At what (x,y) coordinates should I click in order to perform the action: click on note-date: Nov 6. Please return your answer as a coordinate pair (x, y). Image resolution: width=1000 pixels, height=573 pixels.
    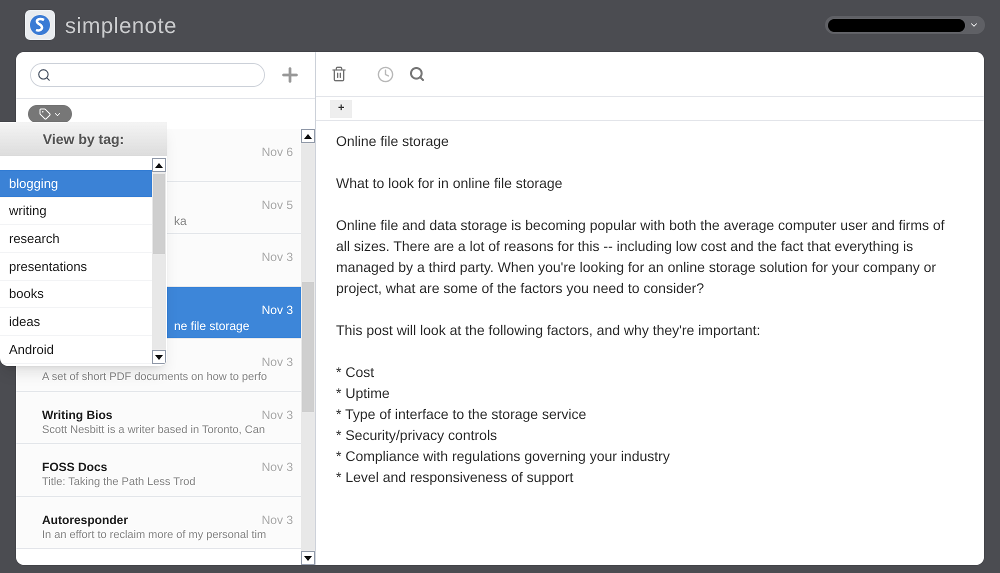
    Looking at the image, I should click on (277, 152).